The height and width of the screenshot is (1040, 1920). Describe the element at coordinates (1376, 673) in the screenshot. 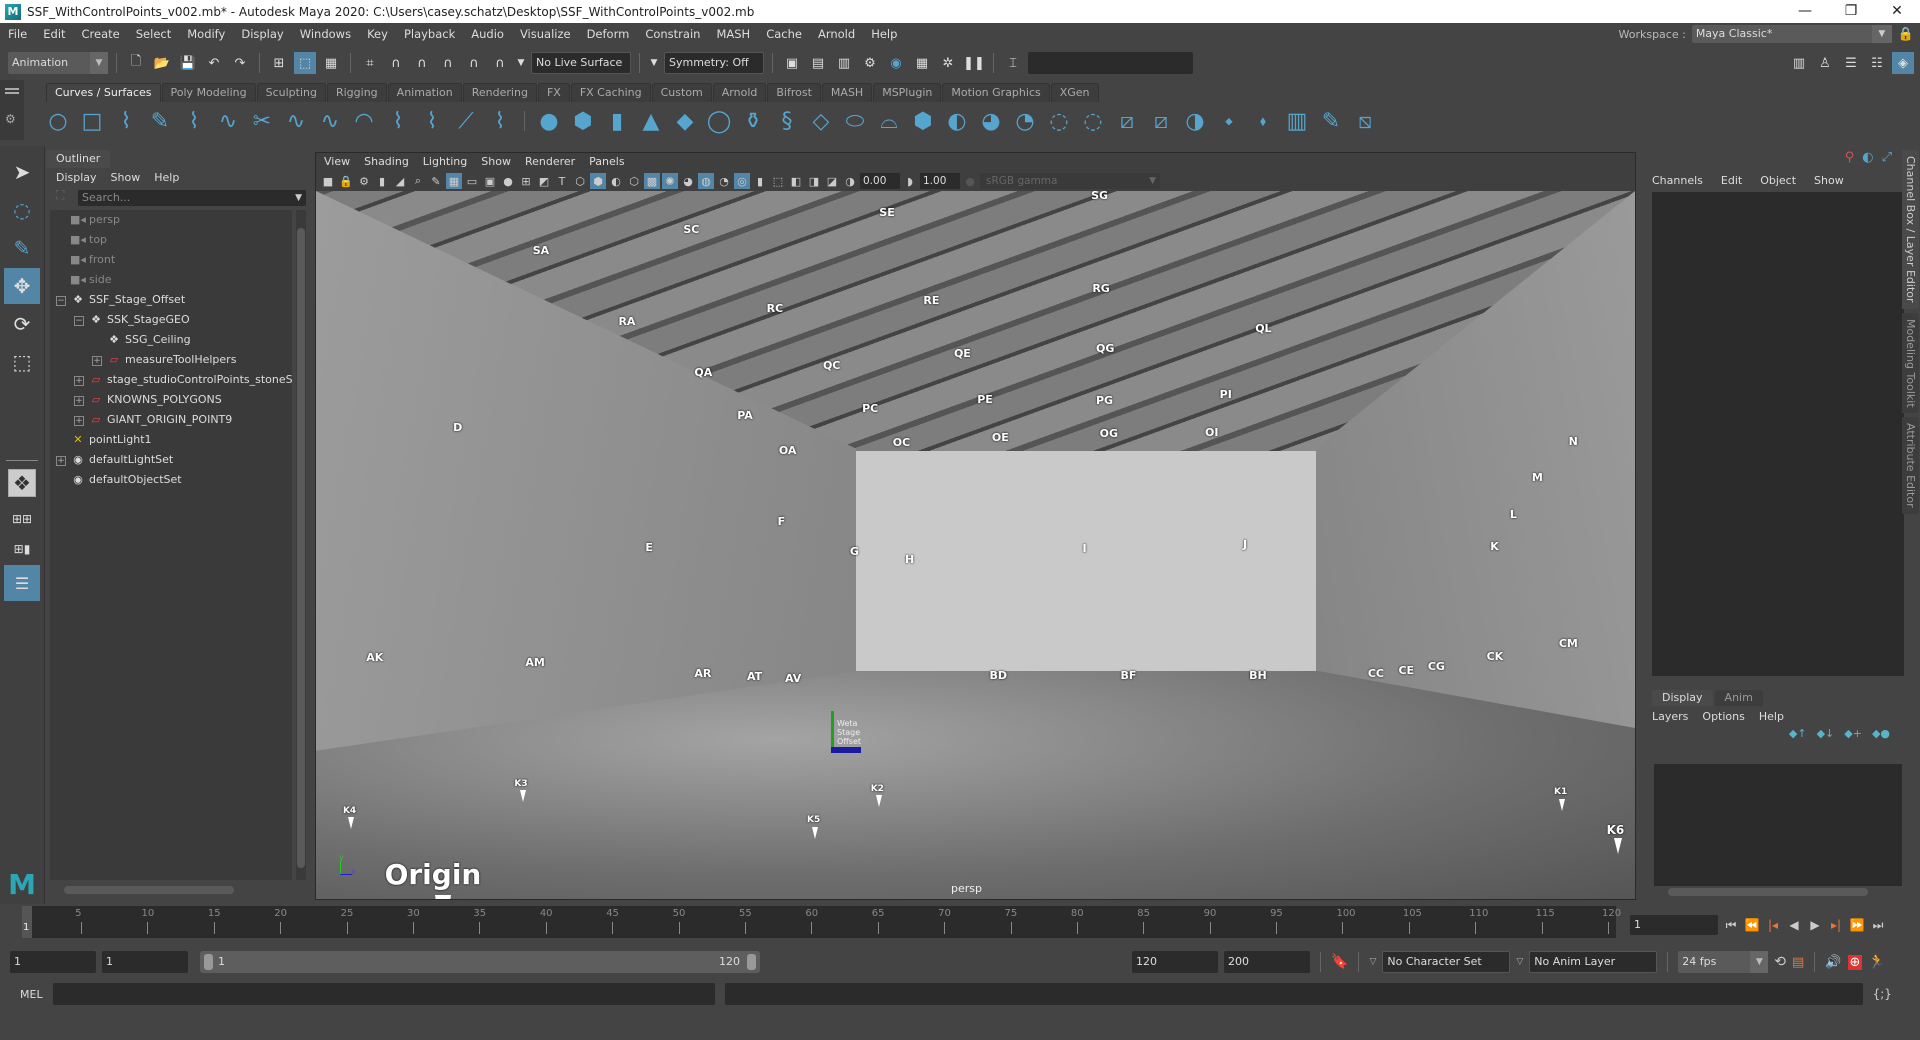

I see `control-point-label: CC` at that location.